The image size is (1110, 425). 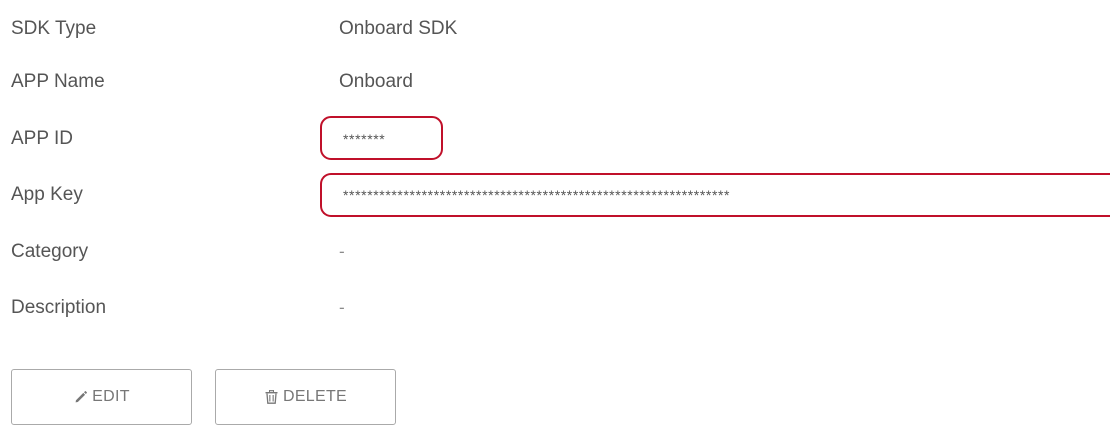 What do you see at coordinates (555, 139) in the screenshot?
I see `detail-row-app-id: APP ID *******` at bounding box center [555, 139].